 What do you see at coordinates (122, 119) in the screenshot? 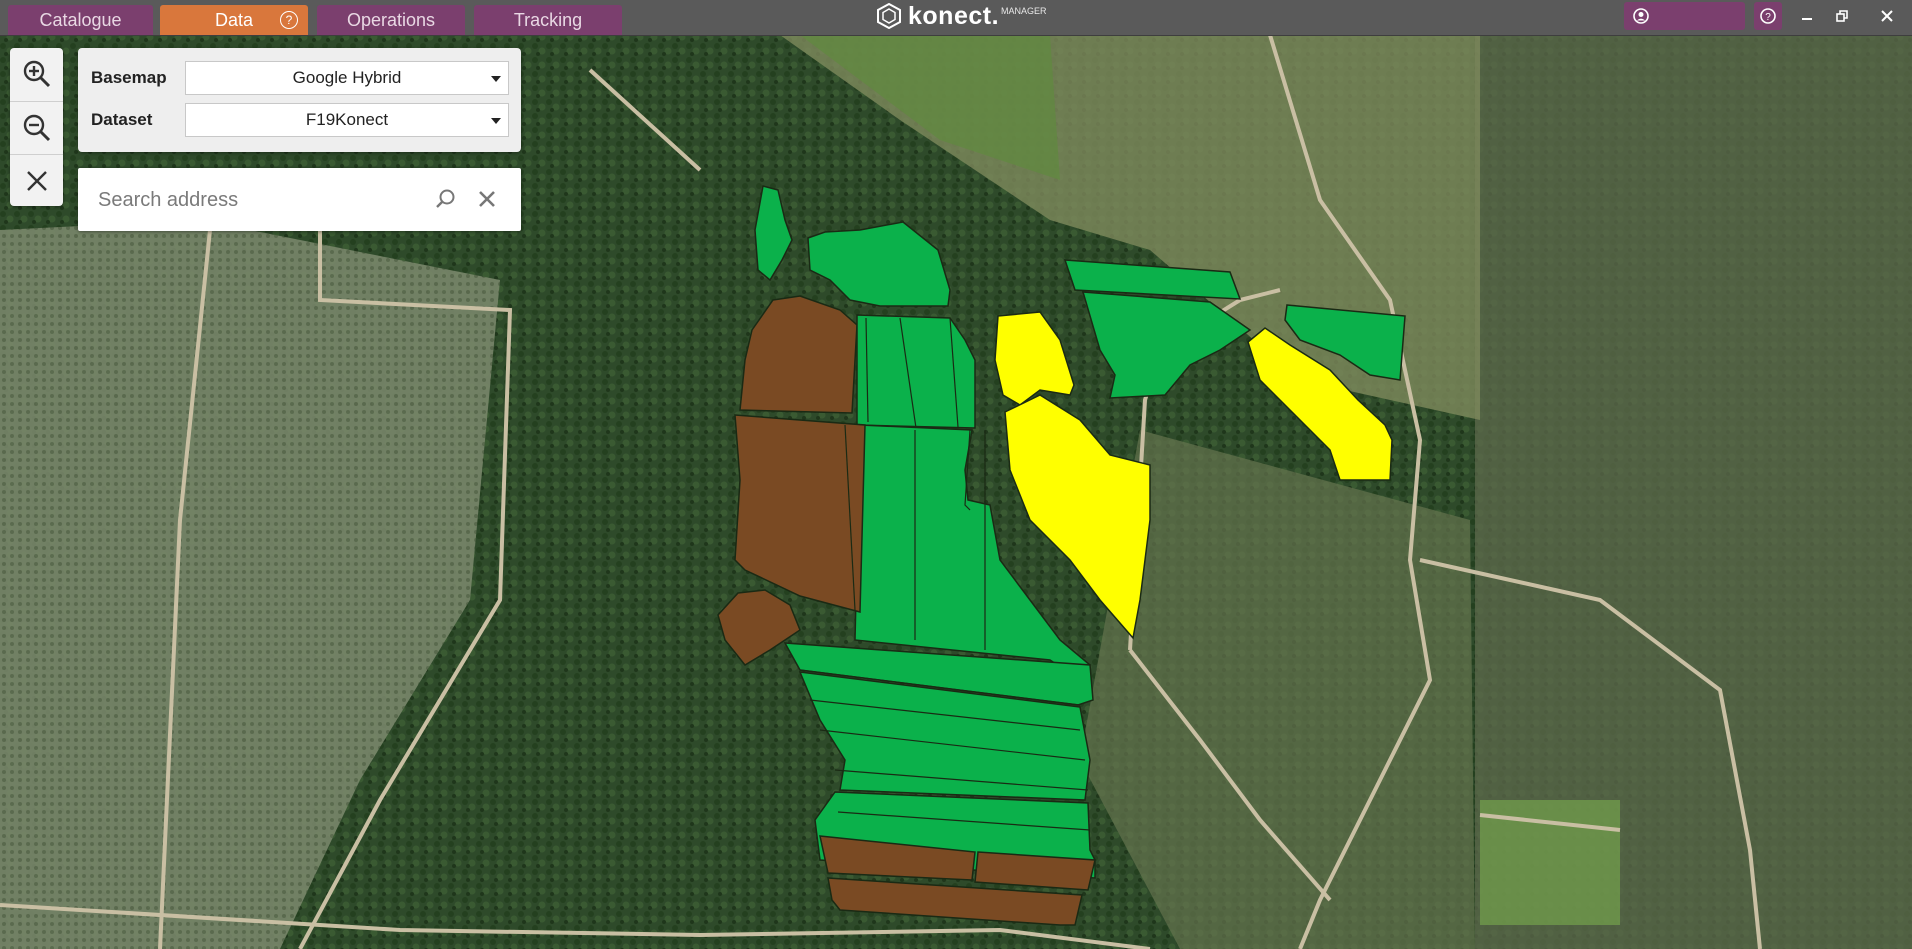
I see `dataset-label: Dataset` at bounding box center [122, 119].